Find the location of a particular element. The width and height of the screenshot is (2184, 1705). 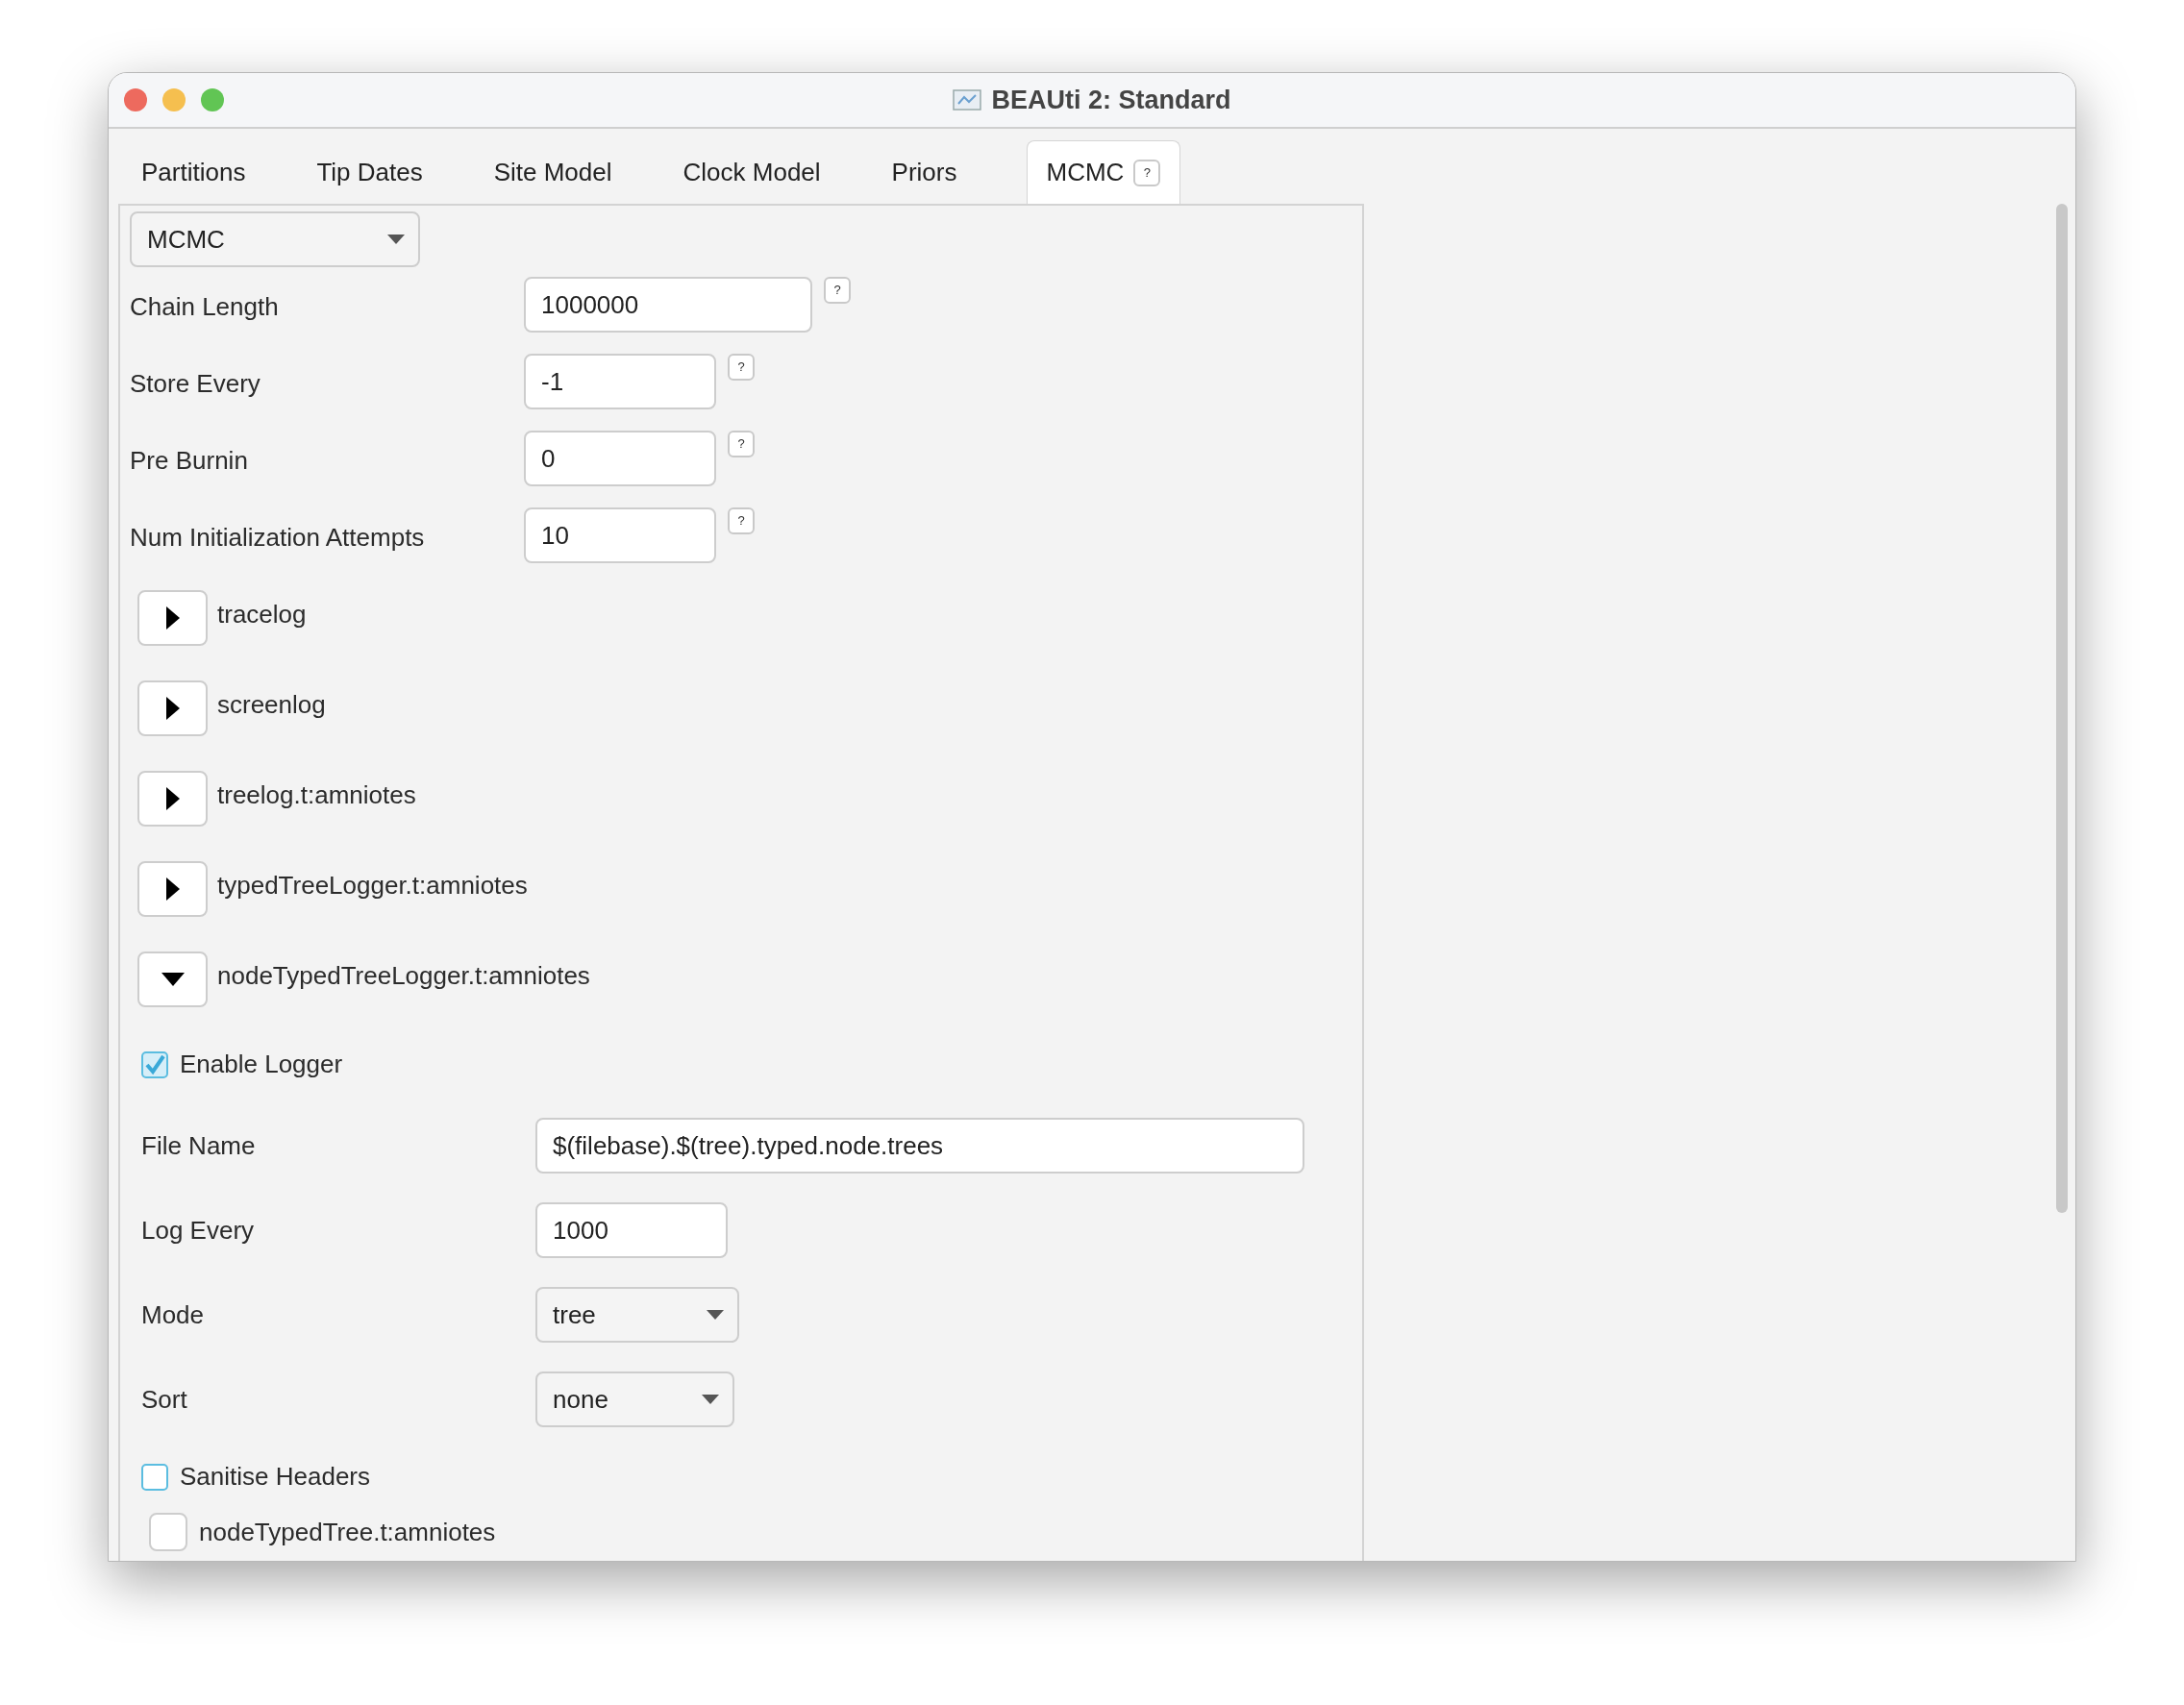

field-label: File Name is located at coordinates (199, 1146).